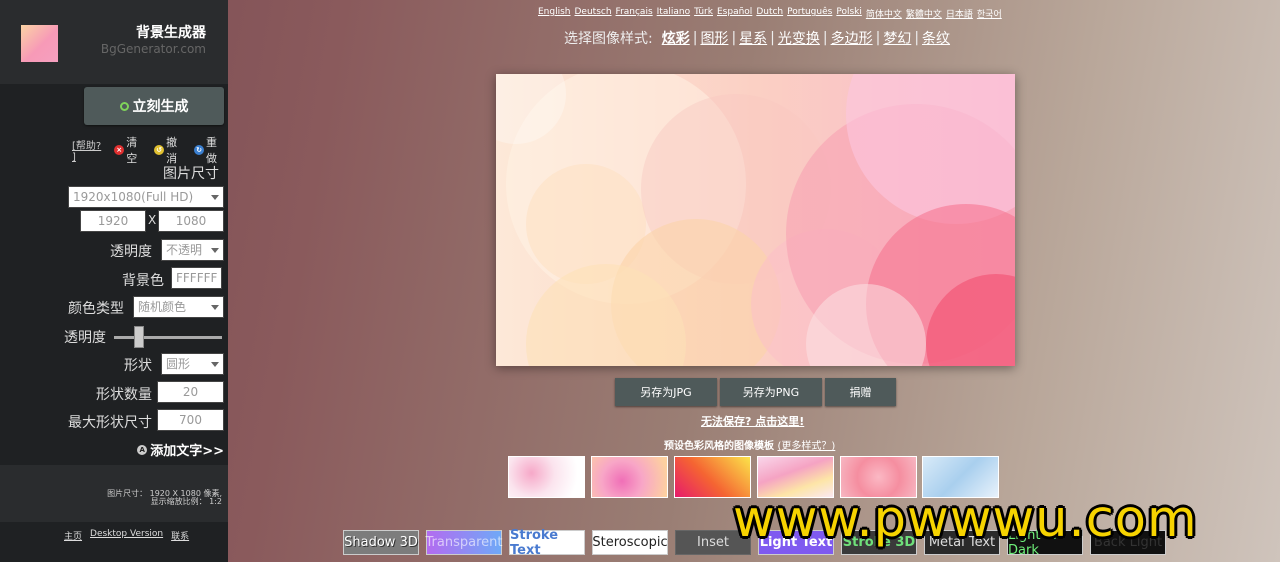 The width and height of the screenshot is (1280, 562). What do you see at coordinates (110, 423) in the screenshot?
I see `max-shape-label: 最大形状尺寸` at bounding box center [110, 423].